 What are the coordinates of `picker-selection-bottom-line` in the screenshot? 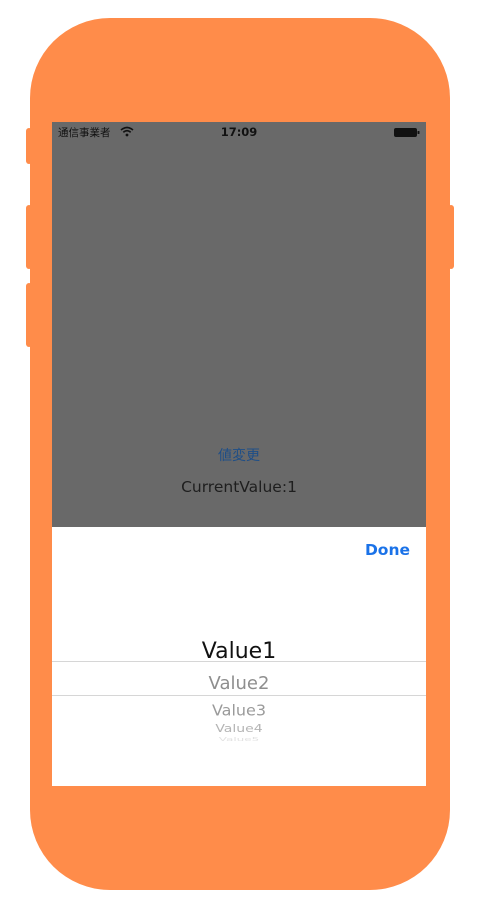 It's located at (239, 695).